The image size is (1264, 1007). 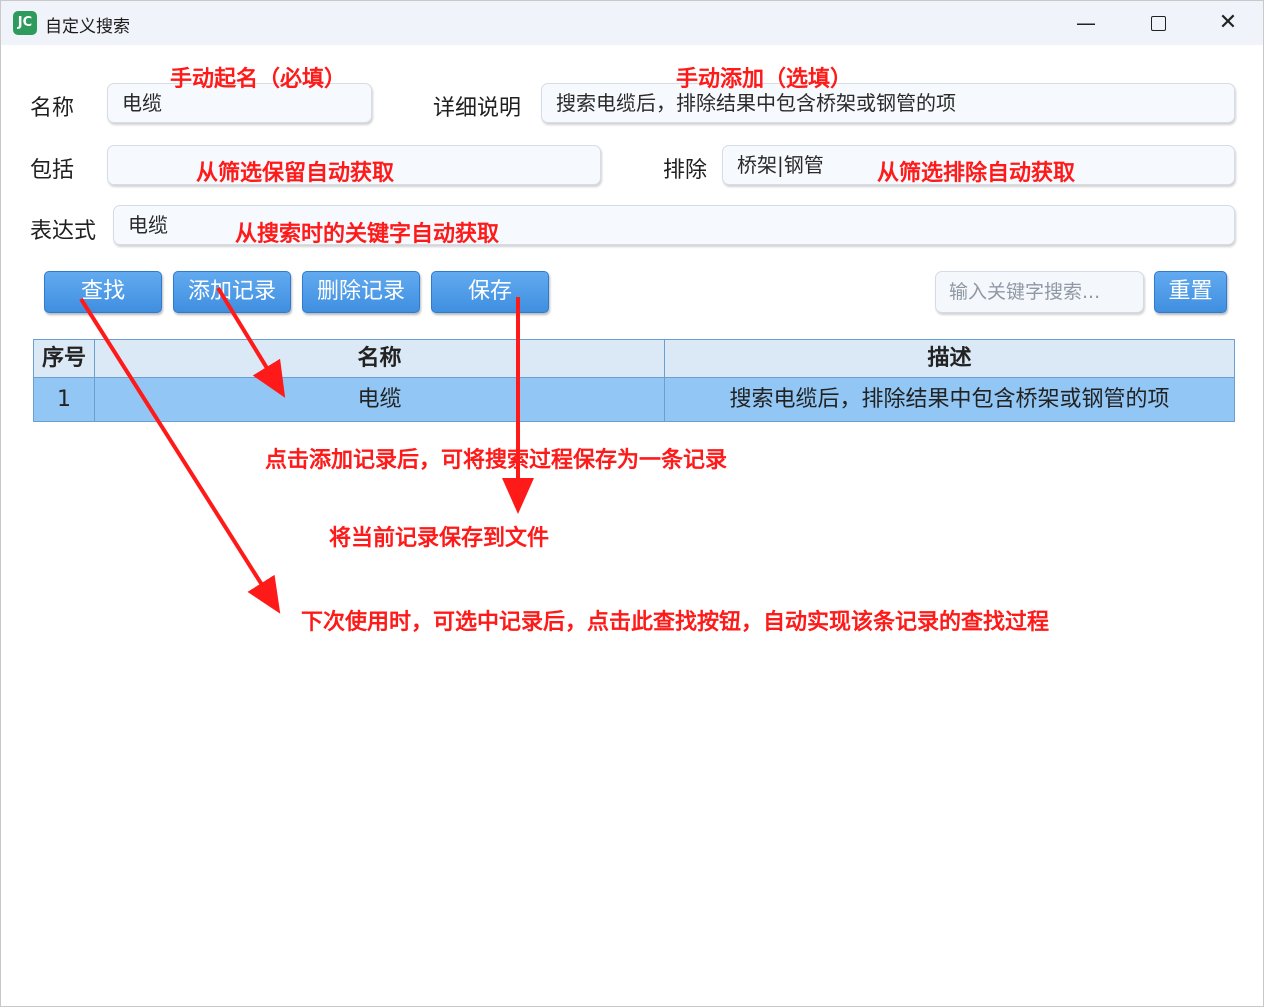 What do you see at coordinates (306, 450) in the screenshot?
I see `annotation-arrows` at bounding box center [306, 450].